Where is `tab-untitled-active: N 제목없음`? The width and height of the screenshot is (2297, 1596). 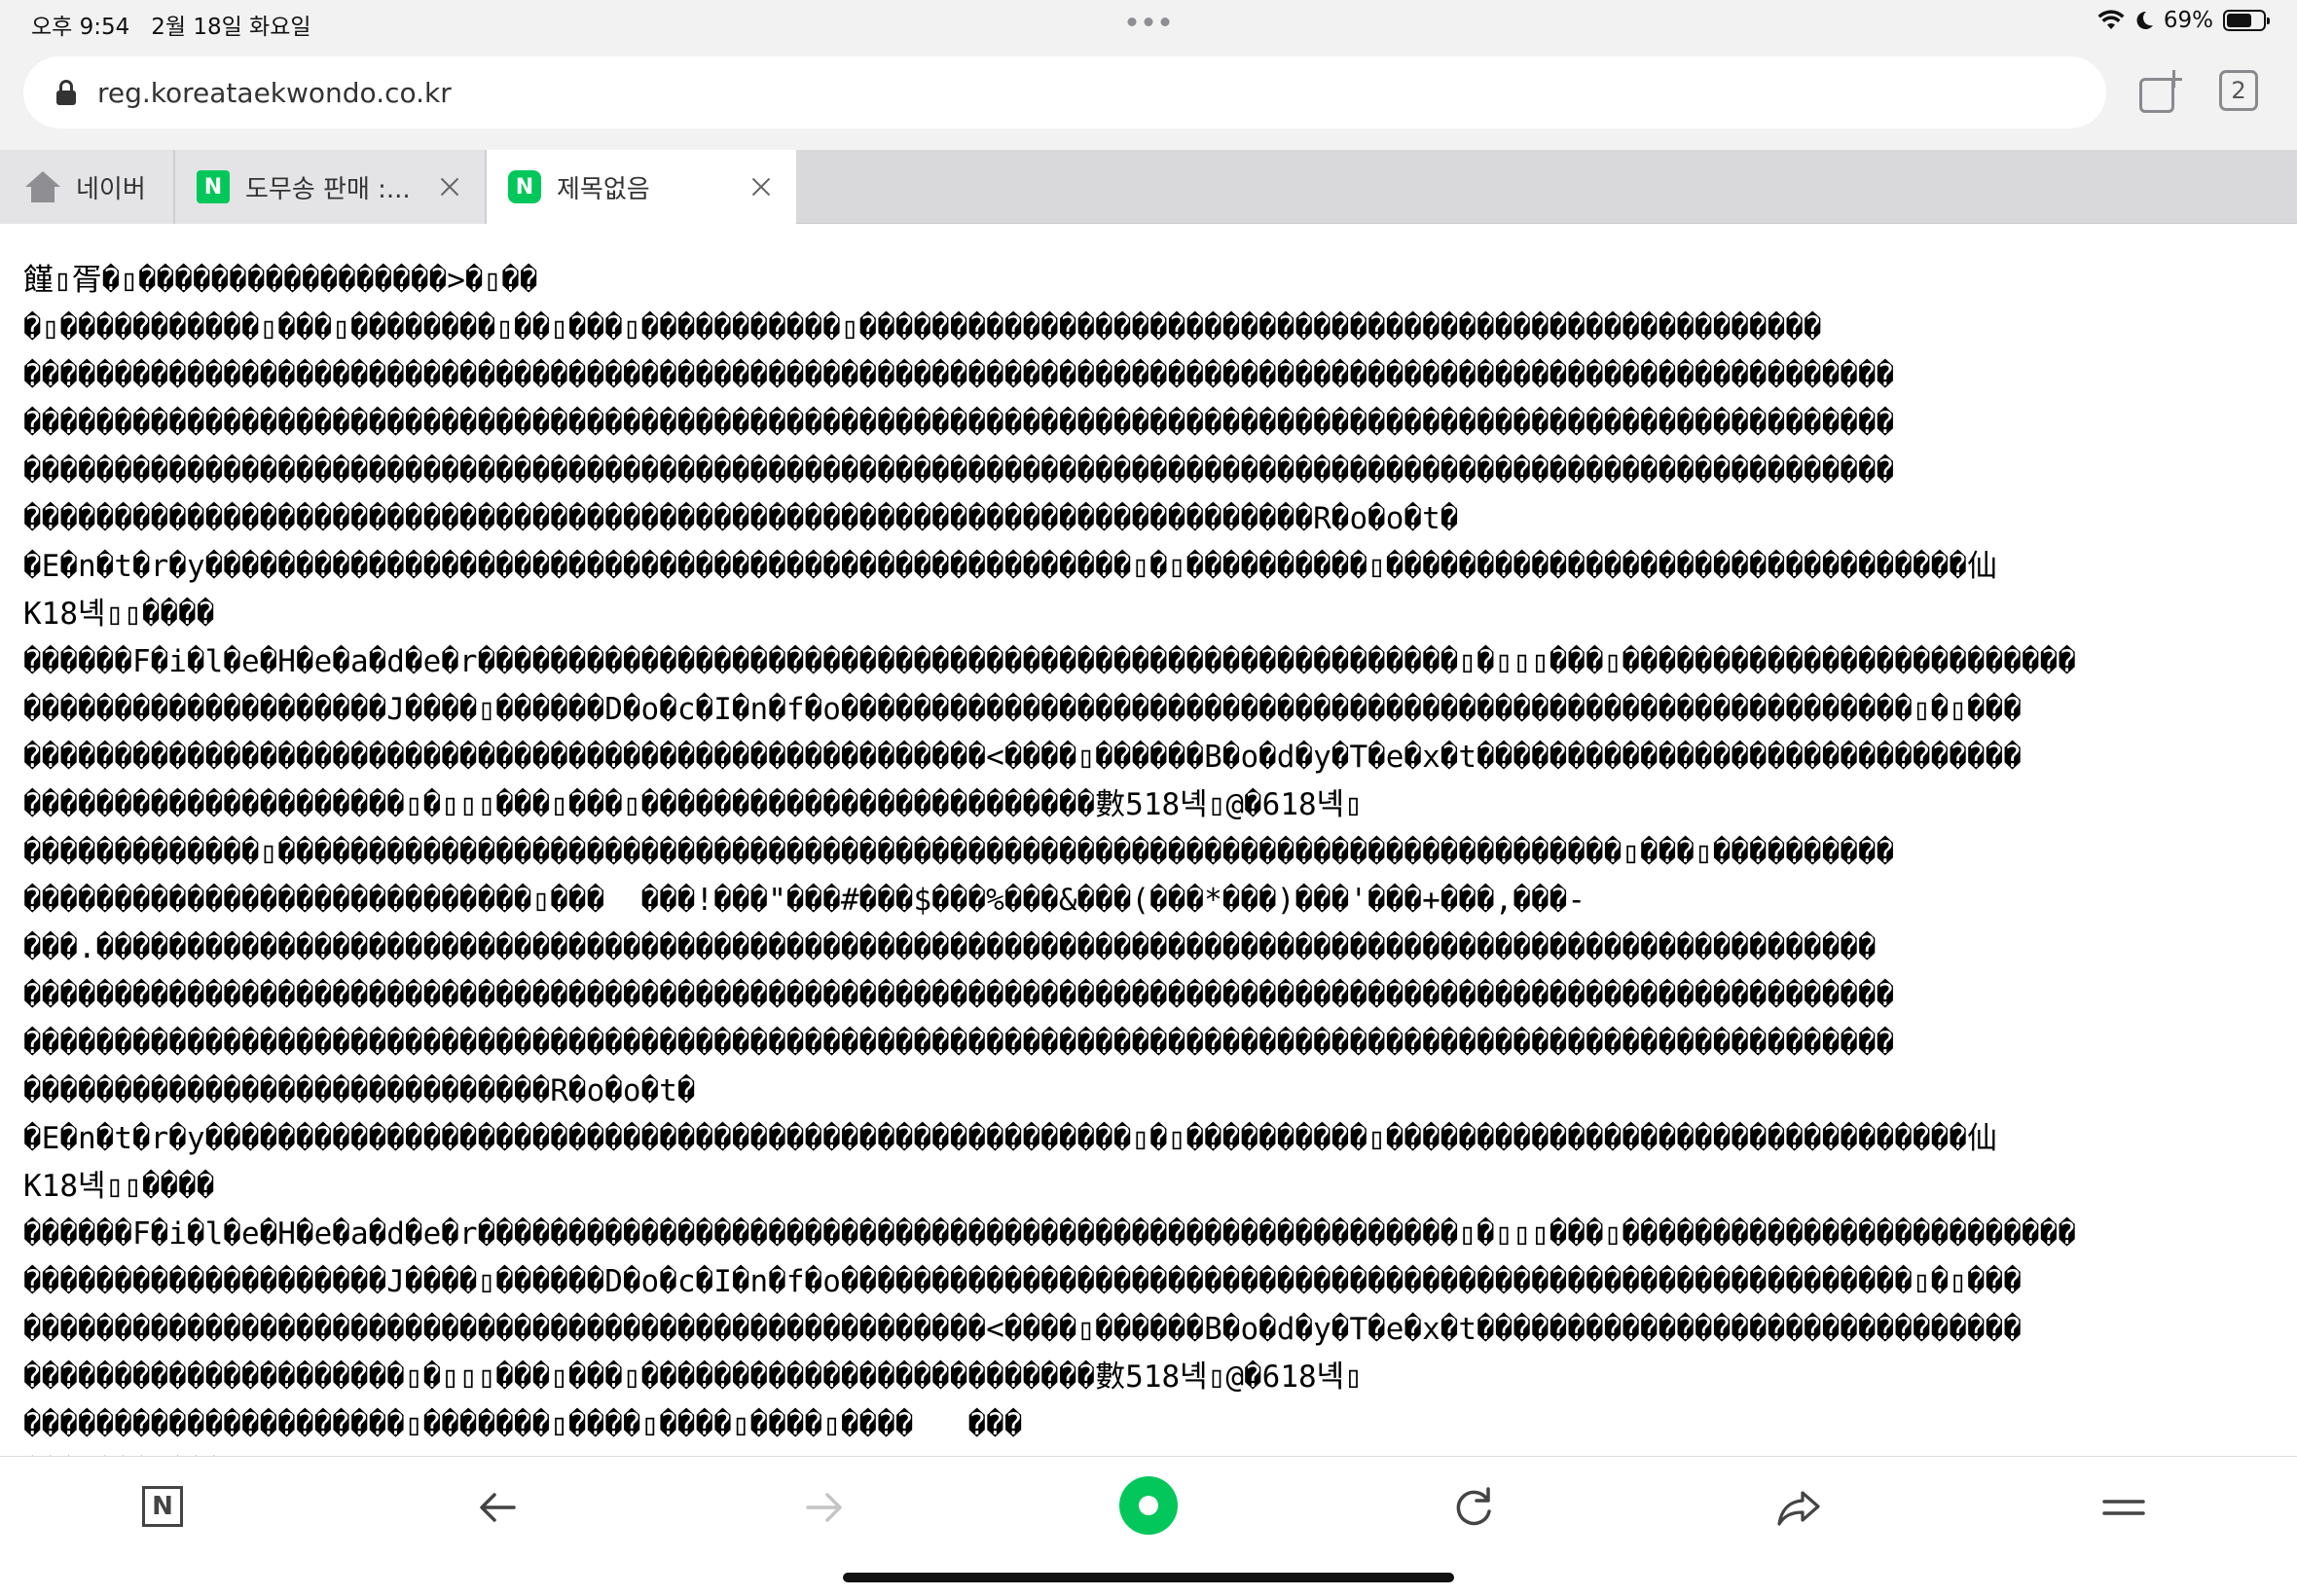
tab-untitled-active: N 제목없음 is located at coordinates (641, 187).